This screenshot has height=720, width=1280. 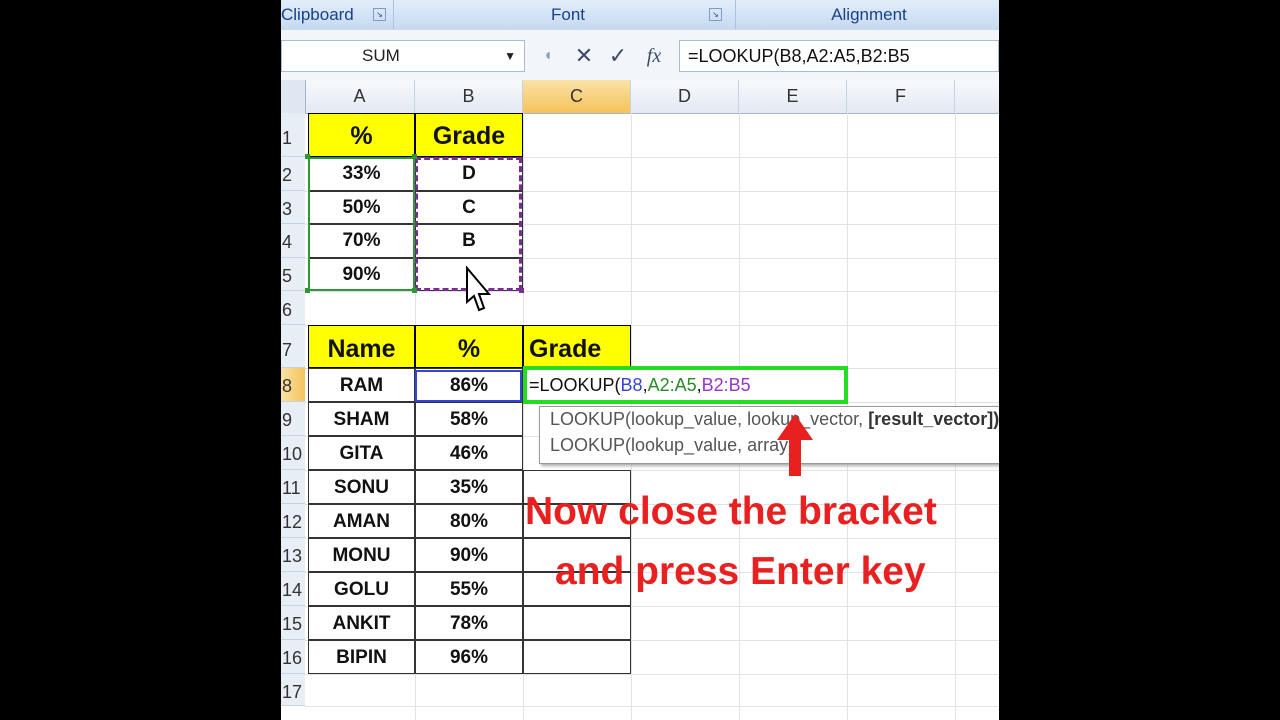 I want to click on row-header: 5, so click(x=293, y=274).